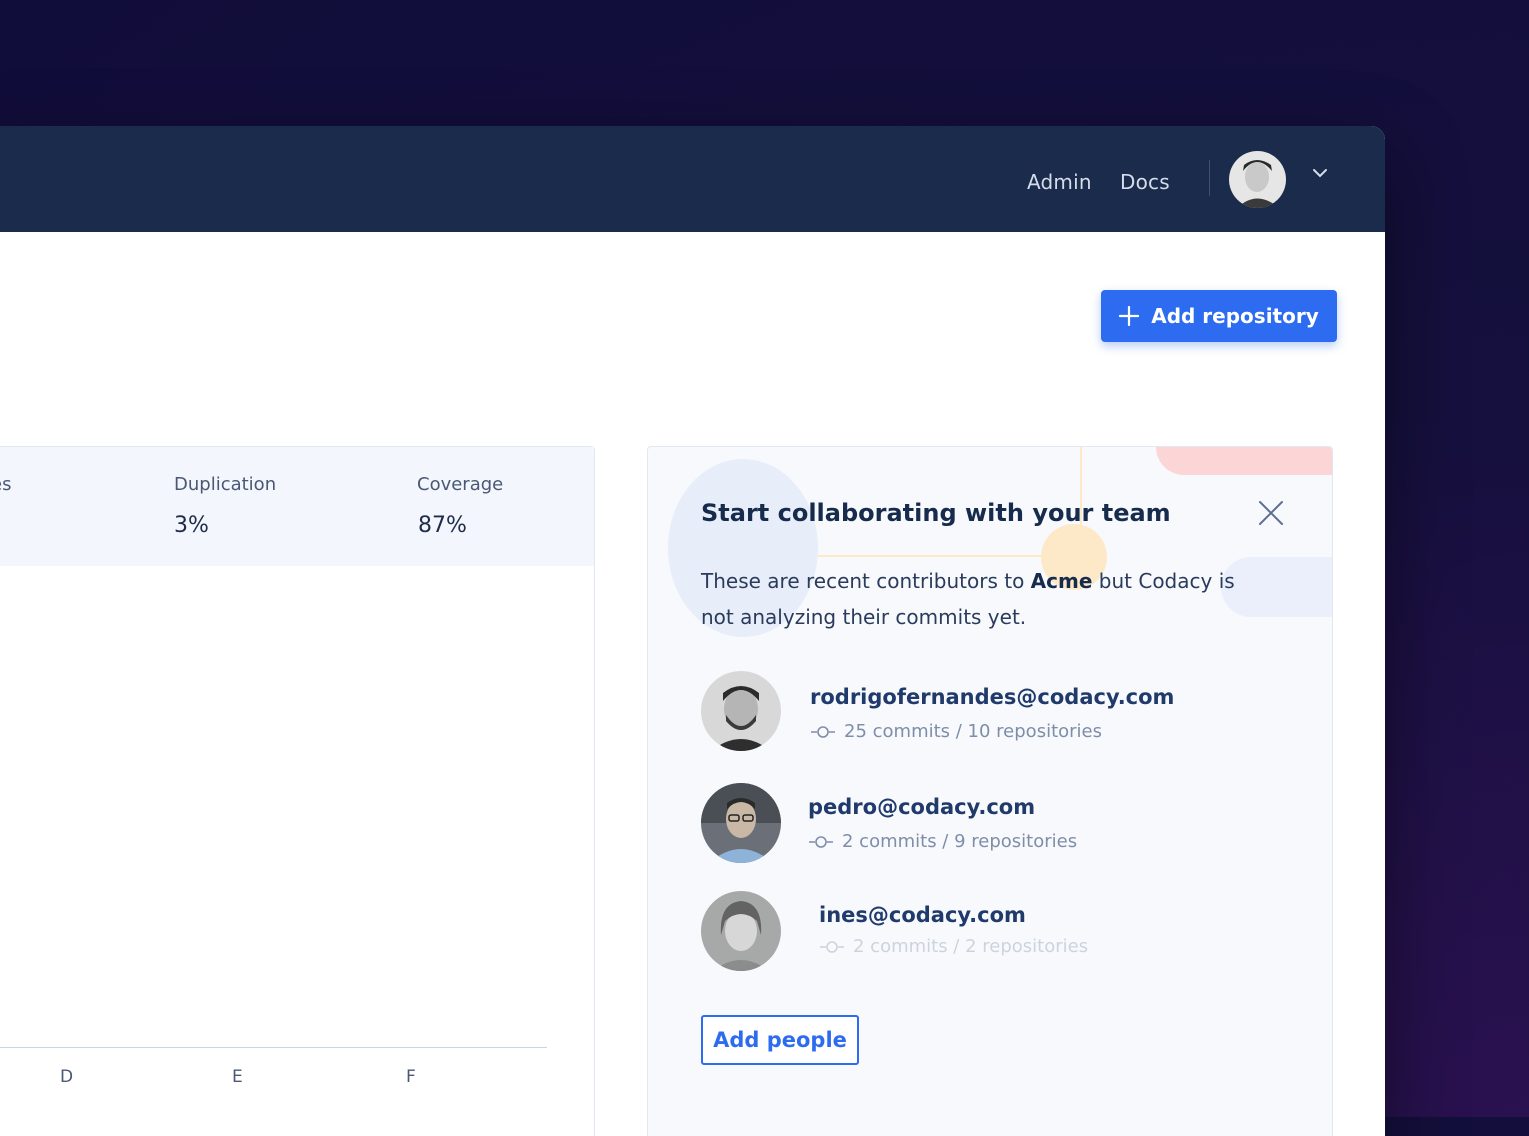  I want to click on user-avatar-image, so click(1257, 179).